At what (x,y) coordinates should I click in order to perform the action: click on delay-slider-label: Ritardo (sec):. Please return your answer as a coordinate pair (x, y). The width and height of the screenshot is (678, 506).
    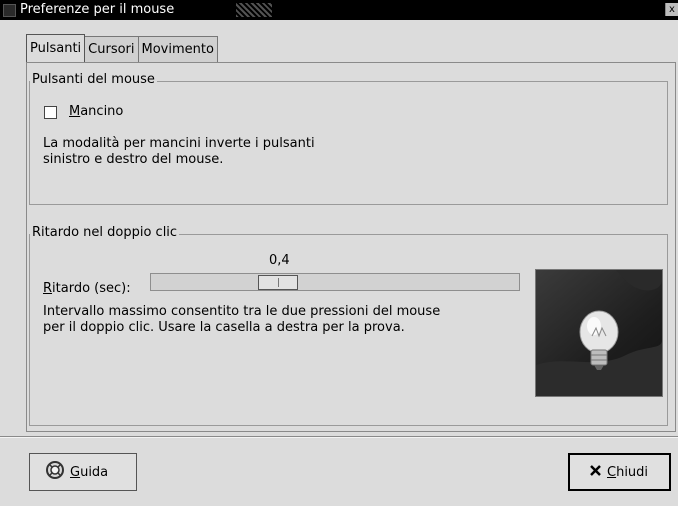
    Looking at the image, I should click on (87, 289).